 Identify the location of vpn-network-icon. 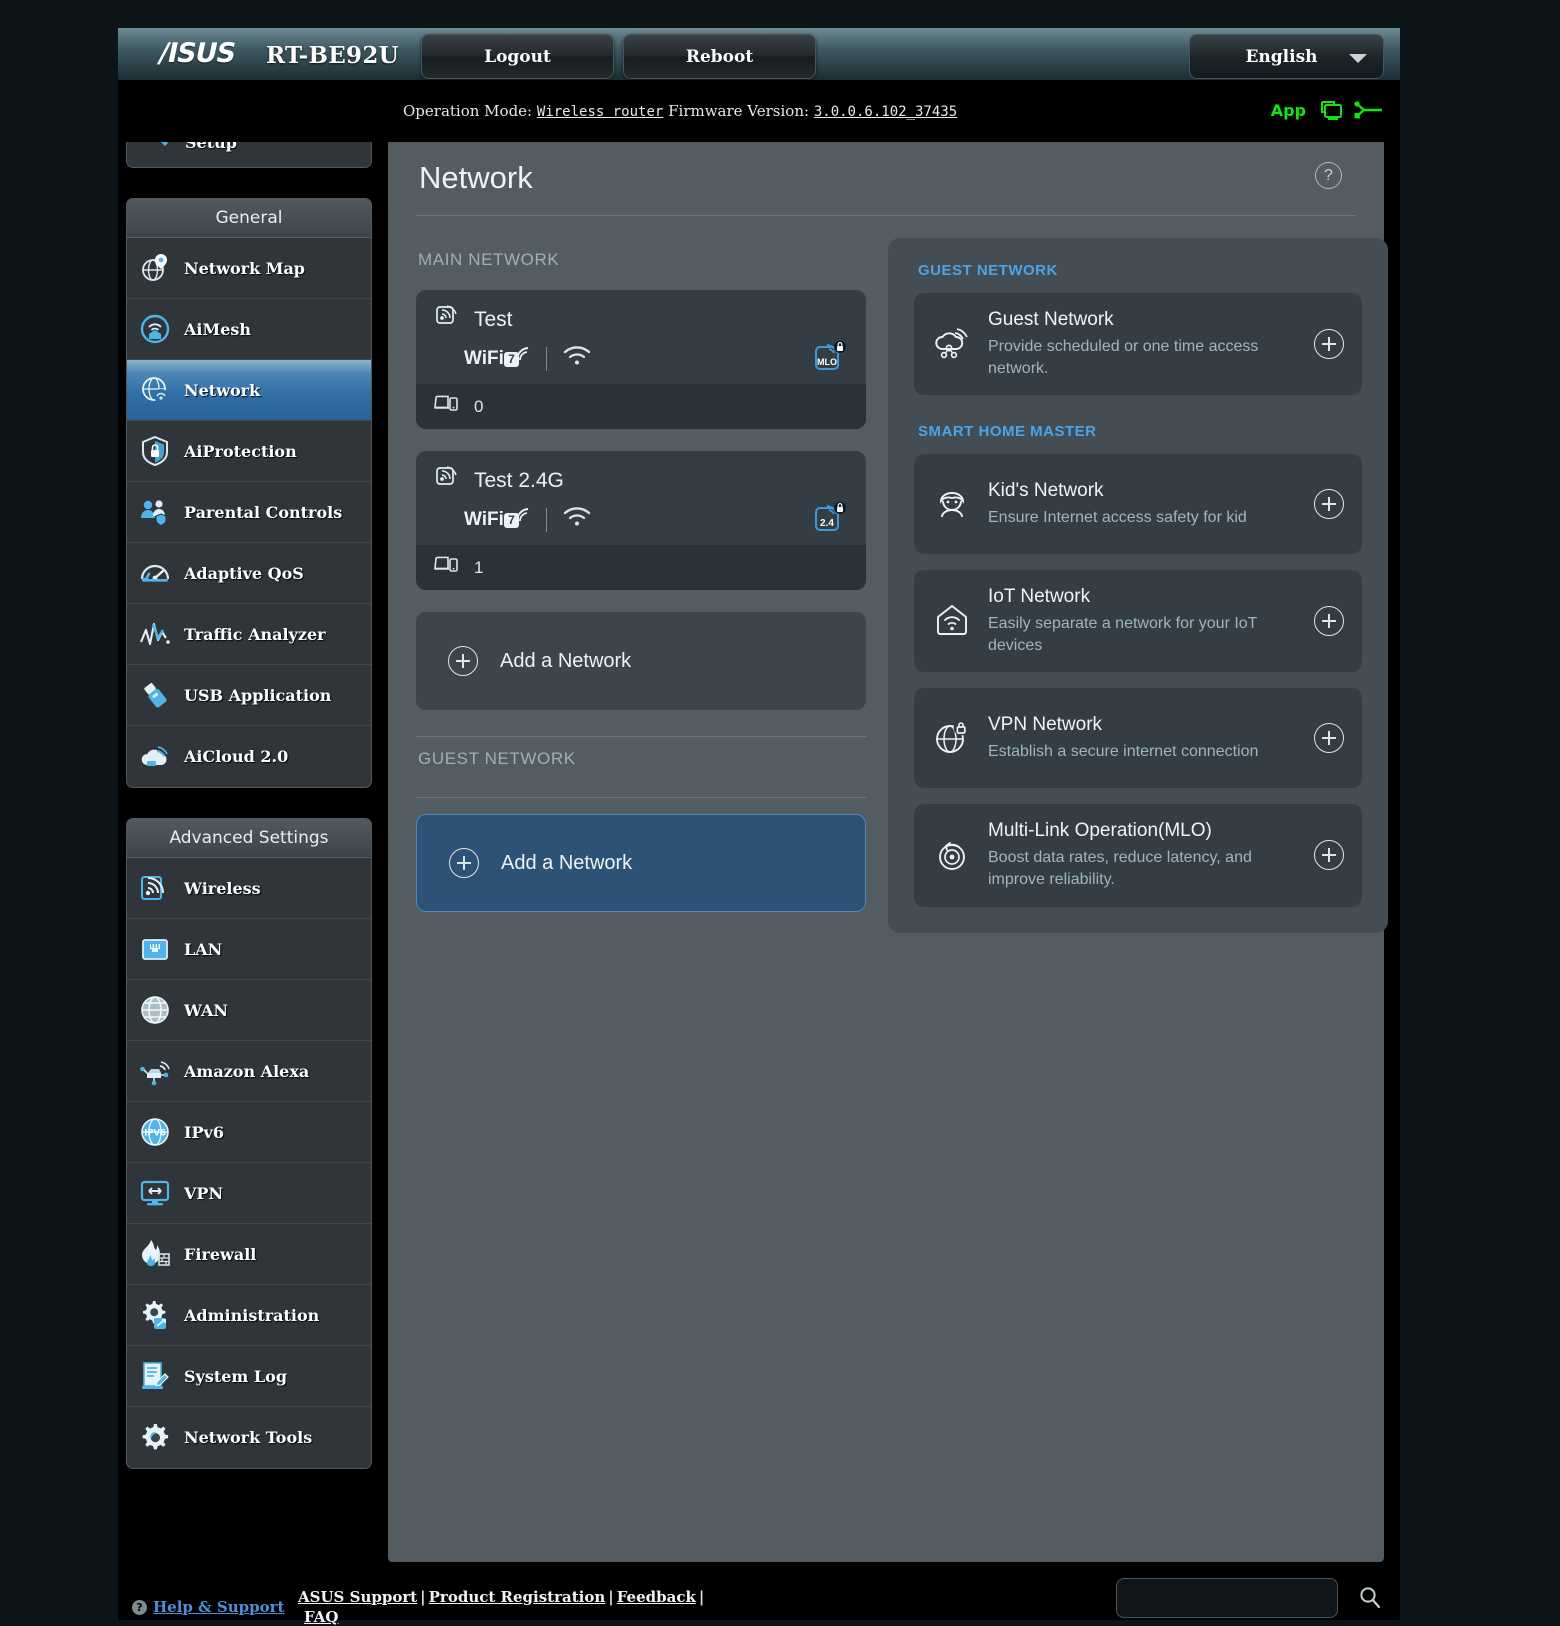
(952, 738).